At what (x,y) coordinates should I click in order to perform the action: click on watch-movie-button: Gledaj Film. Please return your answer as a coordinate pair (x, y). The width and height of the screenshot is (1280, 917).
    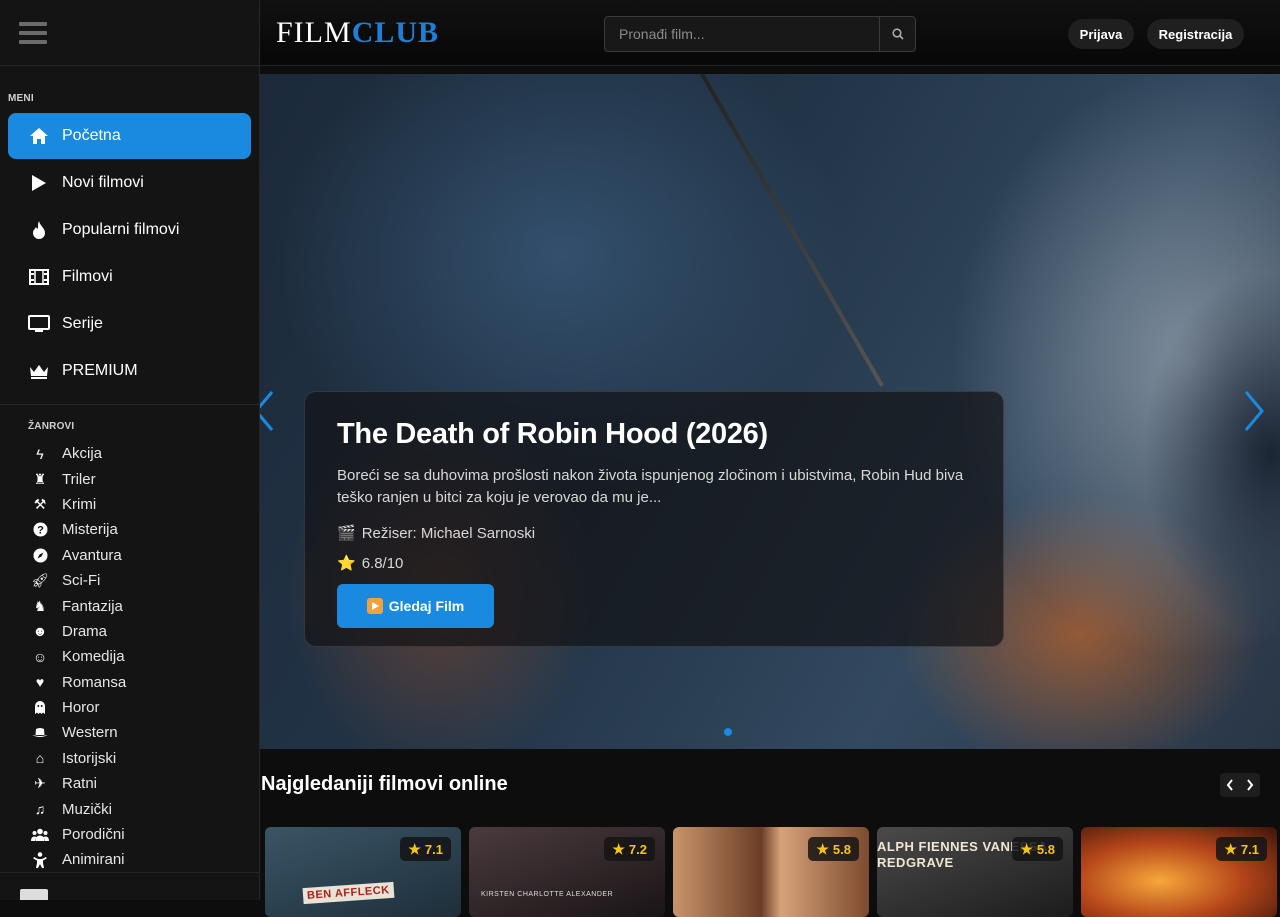
    Looking at the image, I should click on (415, 606).